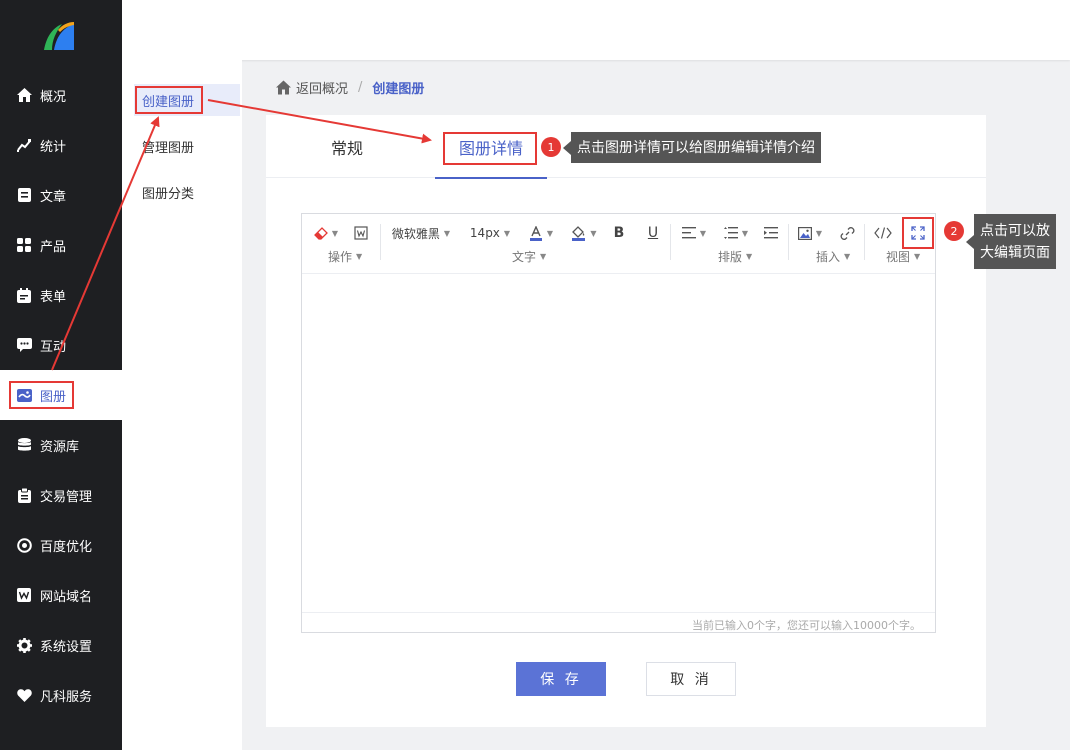 The width and height of the screenshot is (1070, 750). I want to click on align-left-icon, so click(688, 233).